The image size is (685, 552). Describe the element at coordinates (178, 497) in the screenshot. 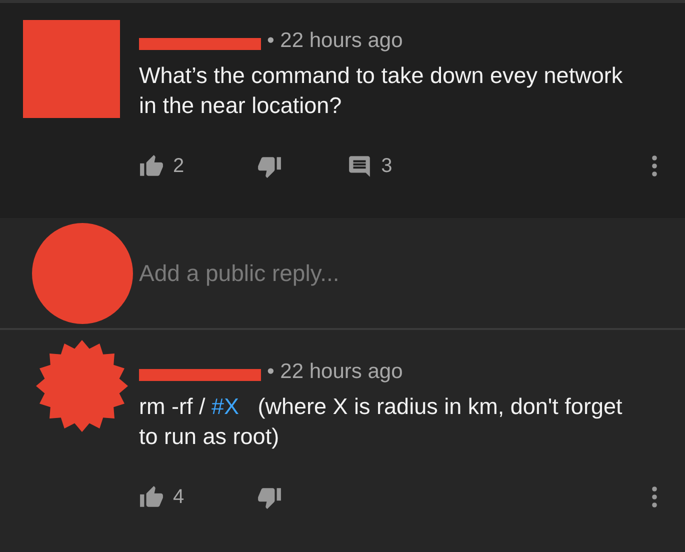

I see `like-count: 4` at that location.